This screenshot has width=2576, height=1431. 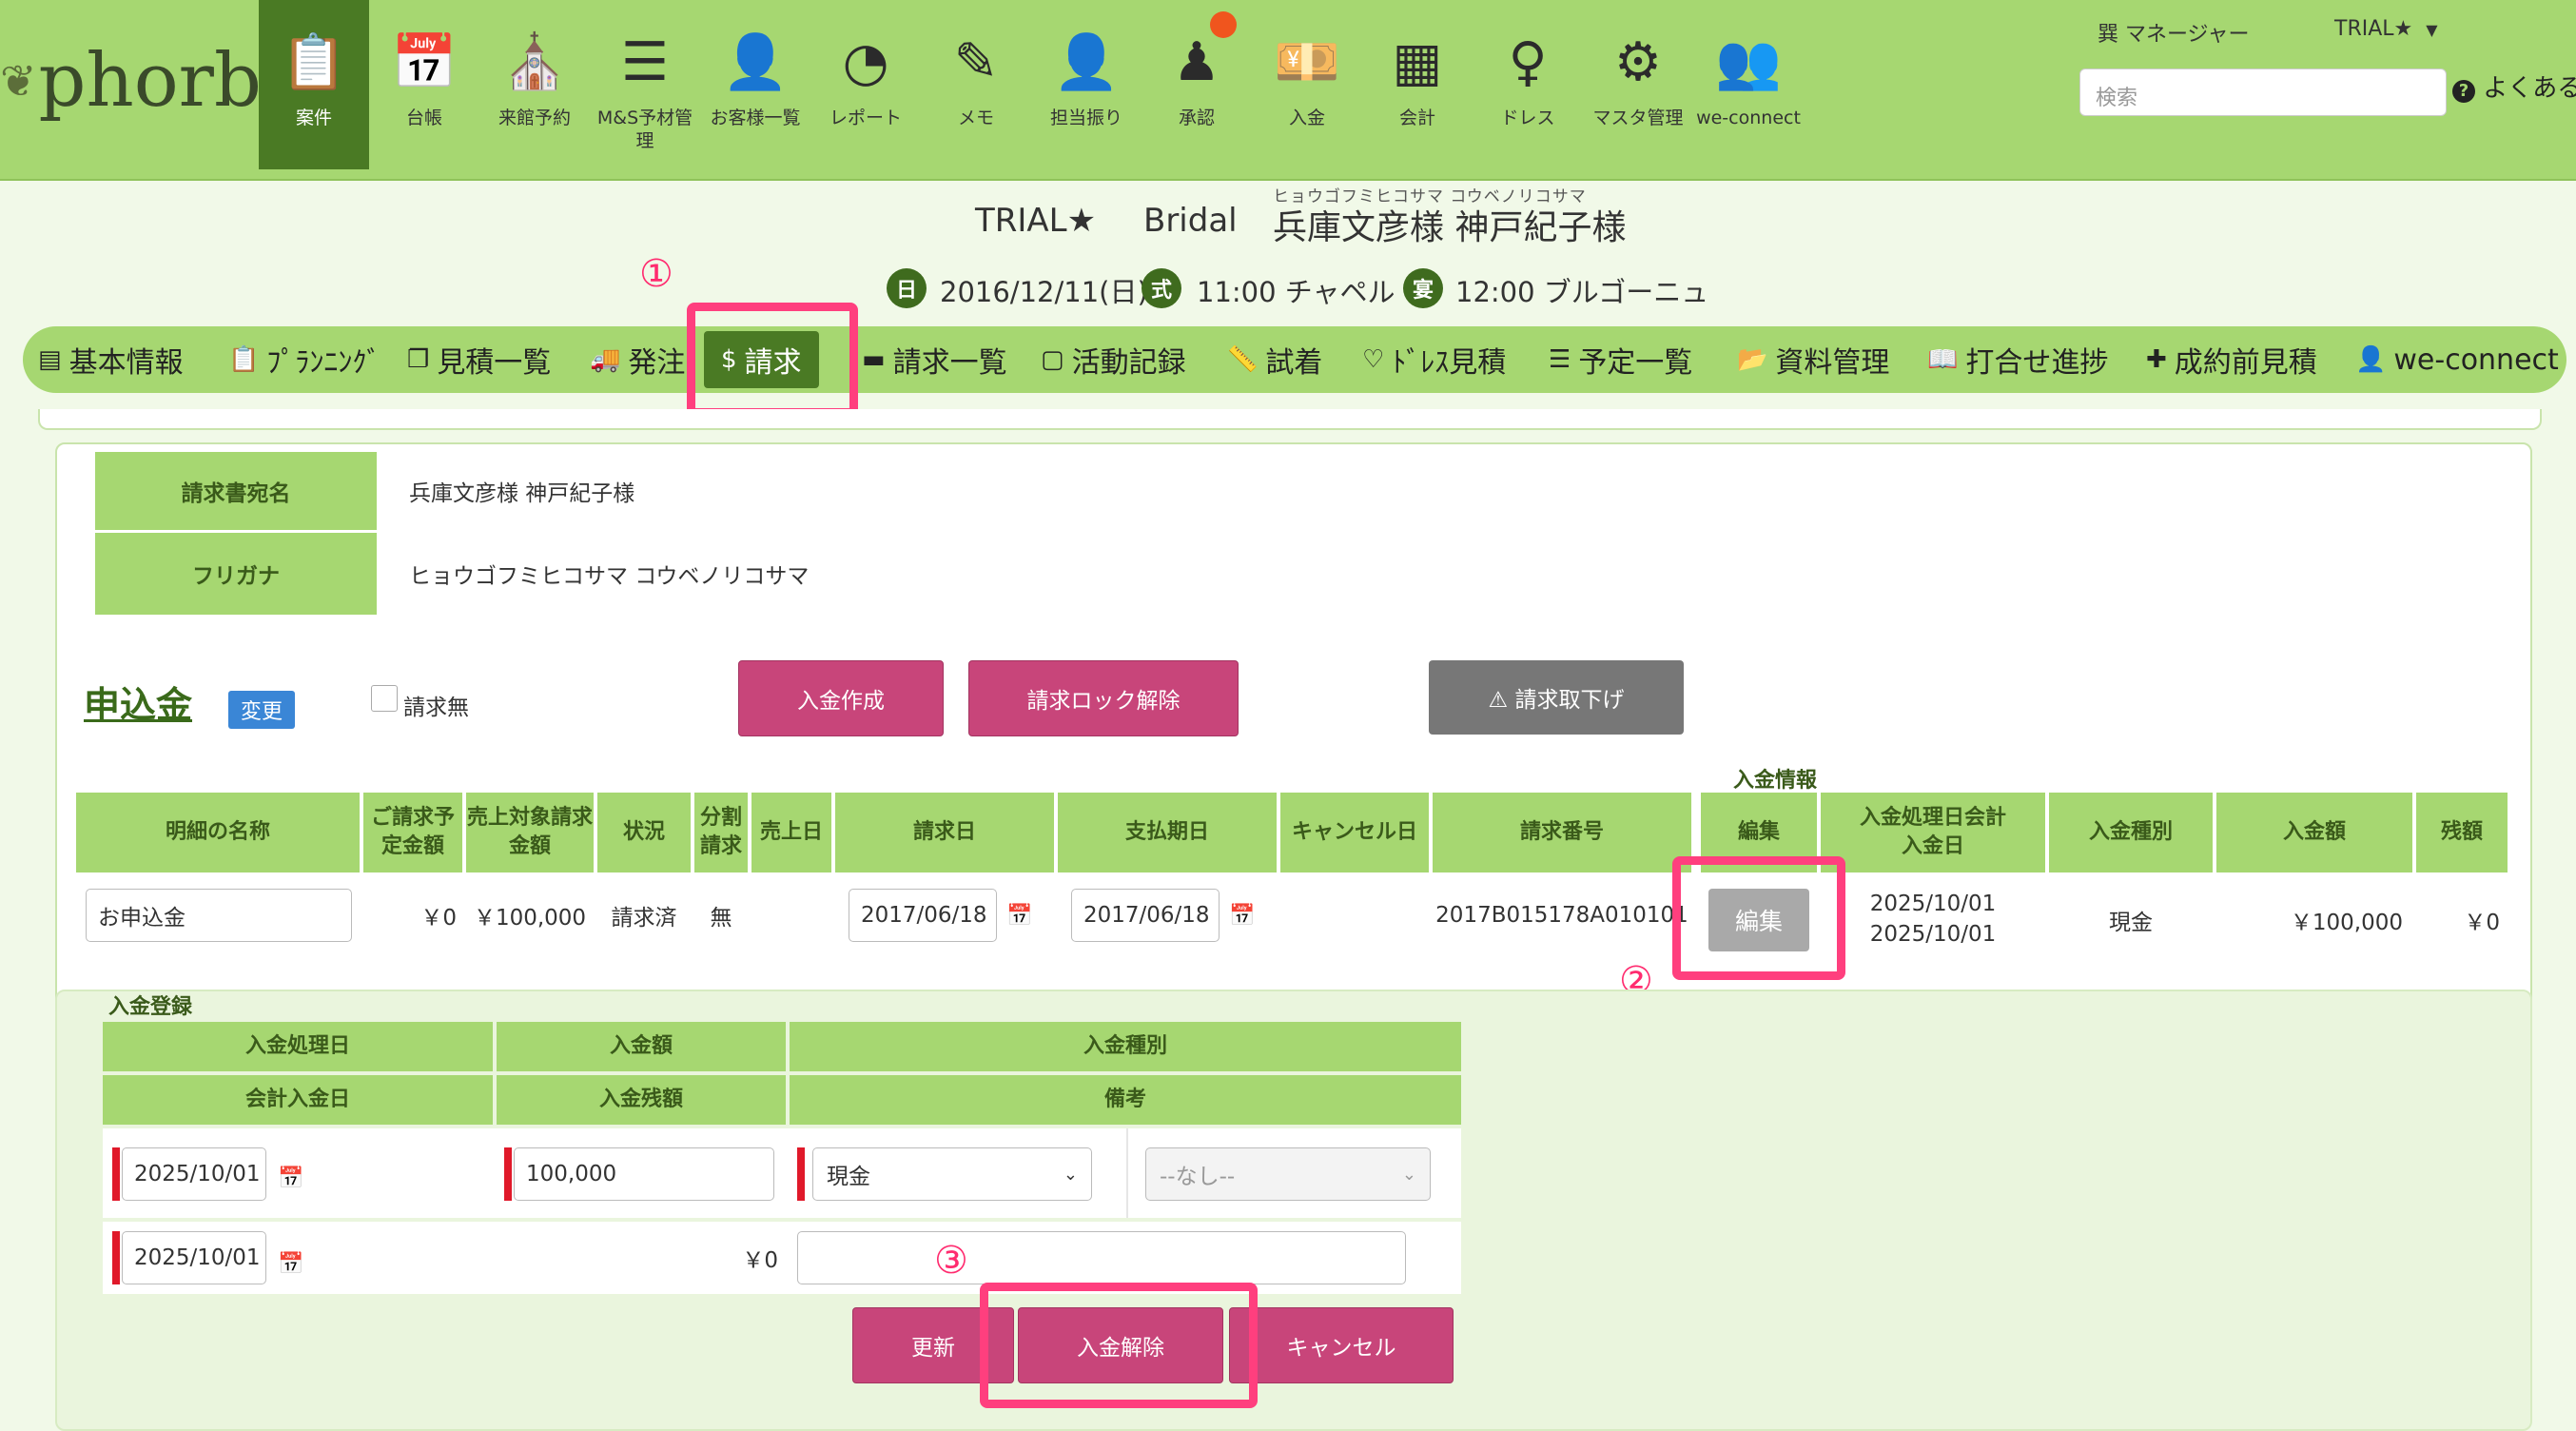 I want to click on tab-label: 予定一覧, so click(x=1636, y=363).